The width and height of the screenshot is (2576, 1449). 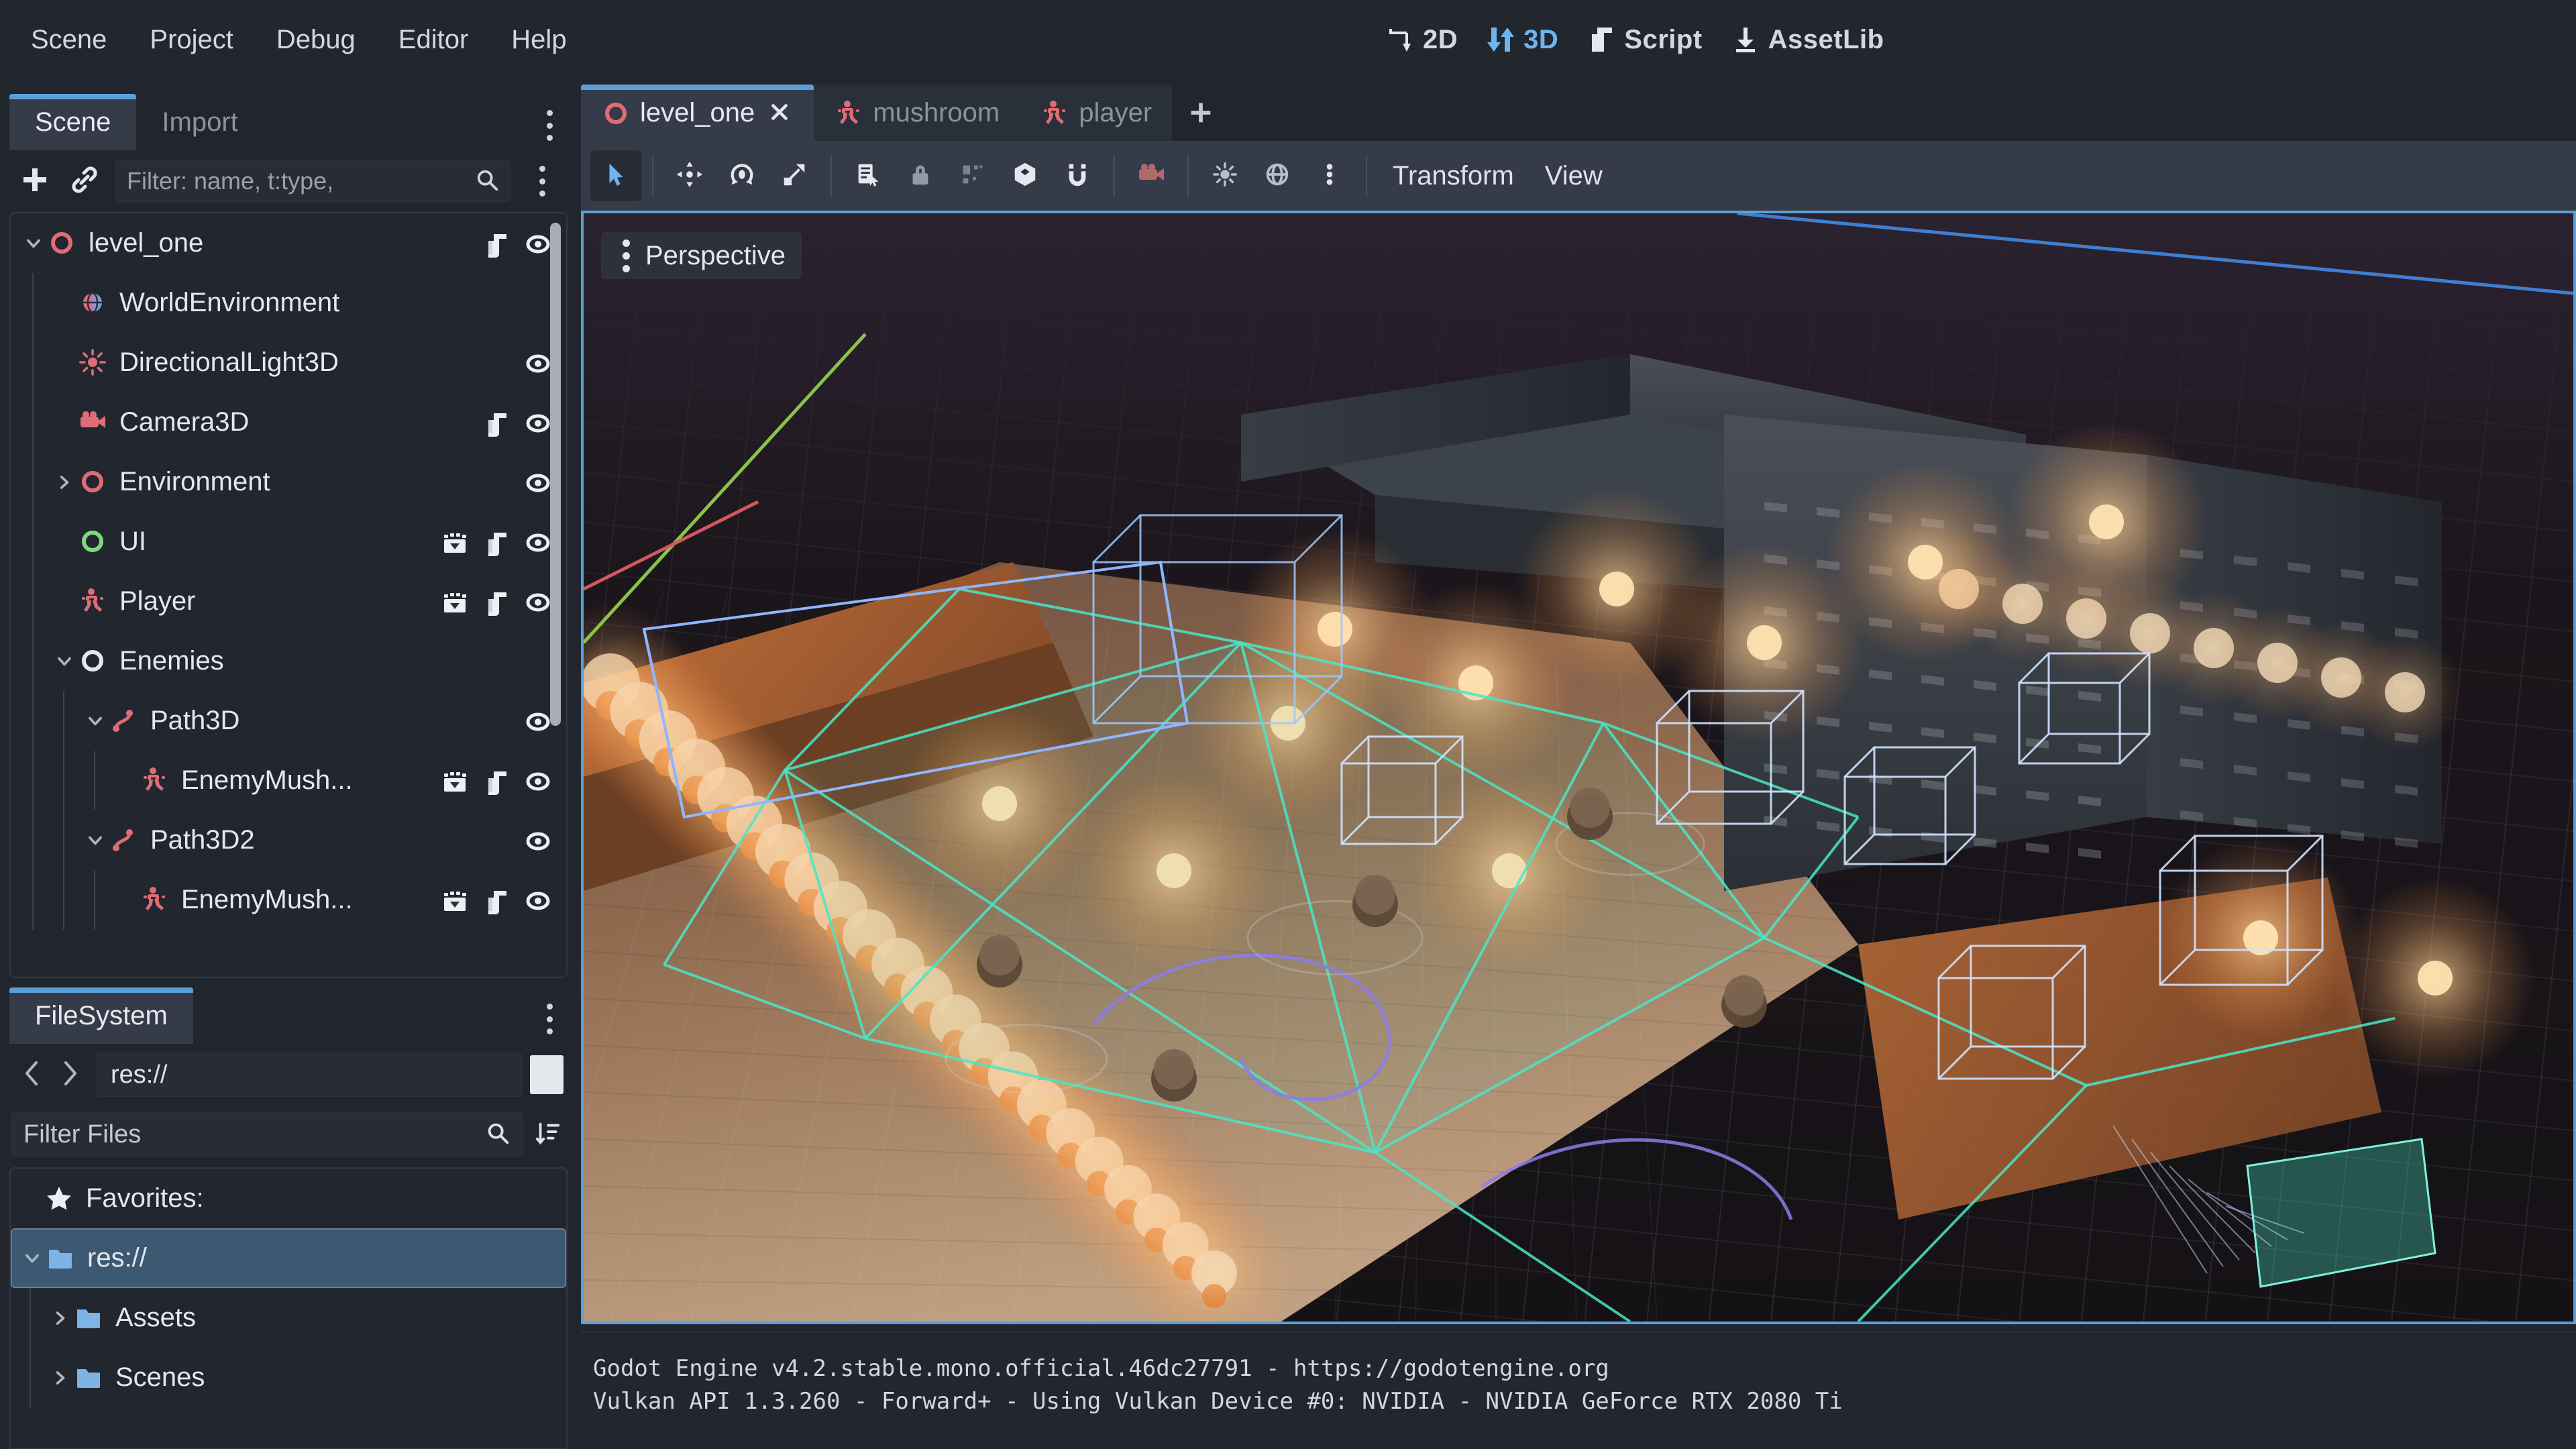 I want to click on close-icon, so click(x=780, y=112).